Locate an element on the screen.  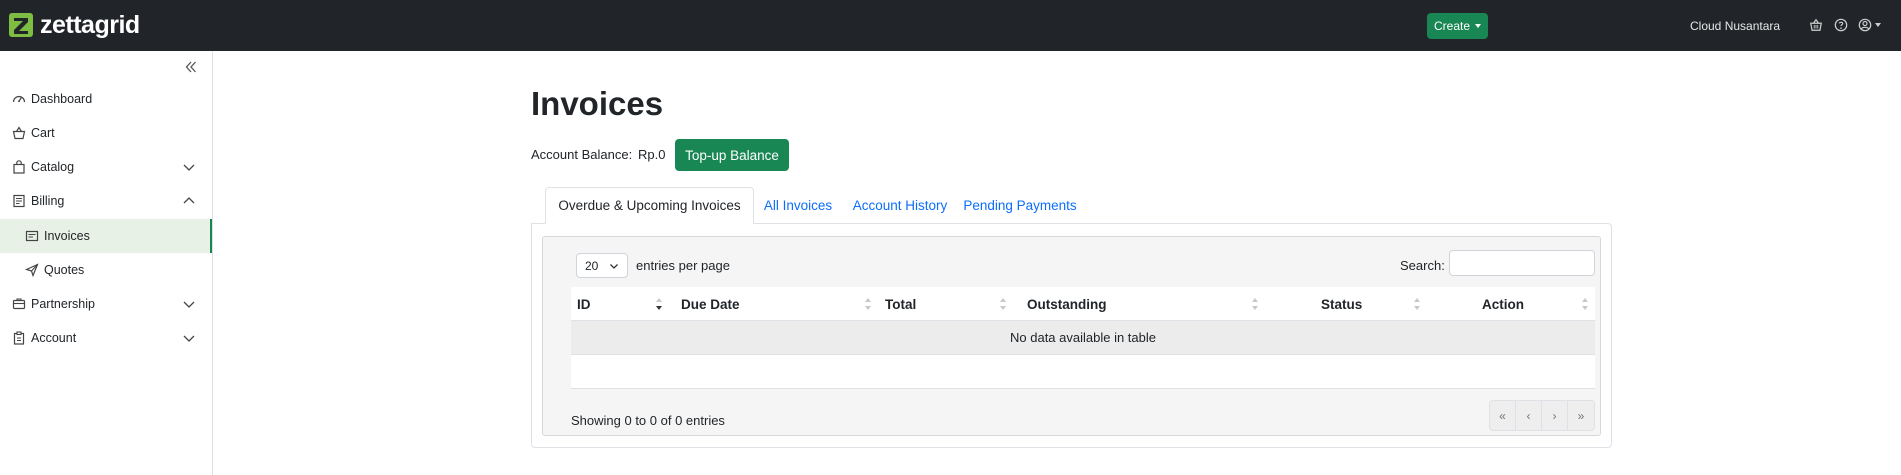
column-header-due-date: Due Date is located at coordinates (776, 304).